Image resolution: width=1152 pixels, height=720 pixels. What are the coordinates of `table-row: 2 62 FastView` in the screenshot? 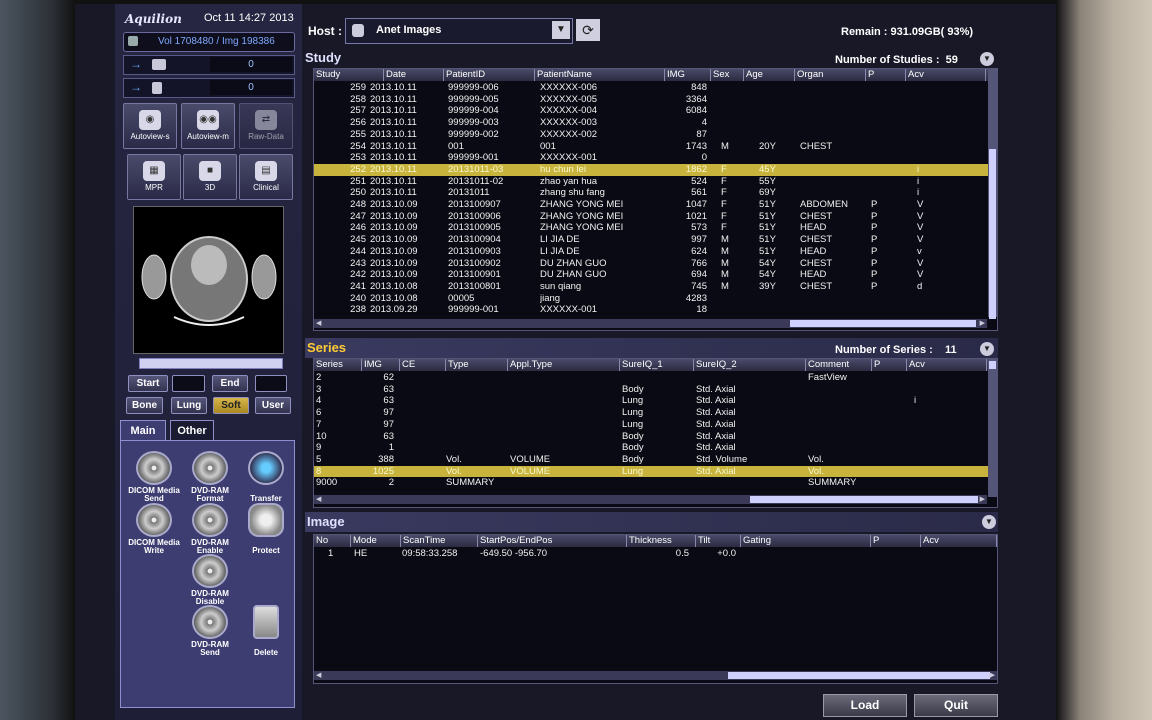 It's located at (655, 378).